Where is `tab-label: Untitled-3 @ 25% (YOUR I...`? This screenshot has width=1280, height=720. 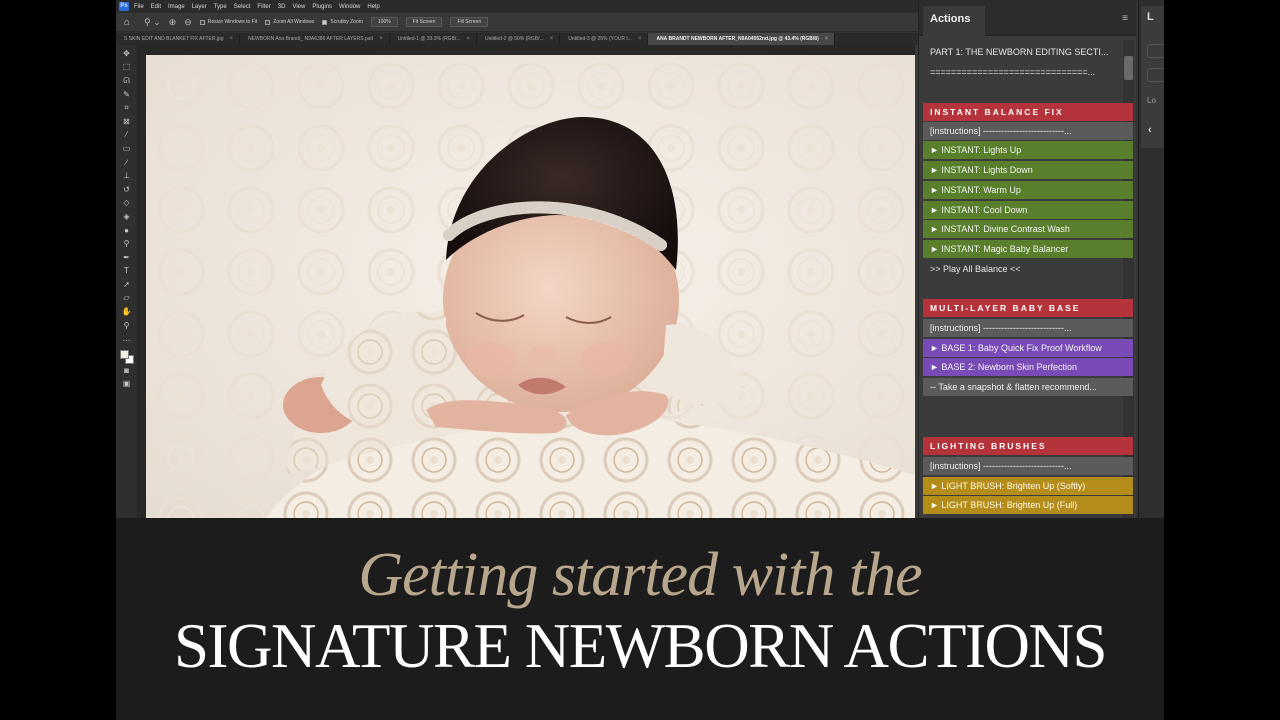 tab-label: Untitled-3 @ 25% (YOUR I... is located at coordinates (600, 39).